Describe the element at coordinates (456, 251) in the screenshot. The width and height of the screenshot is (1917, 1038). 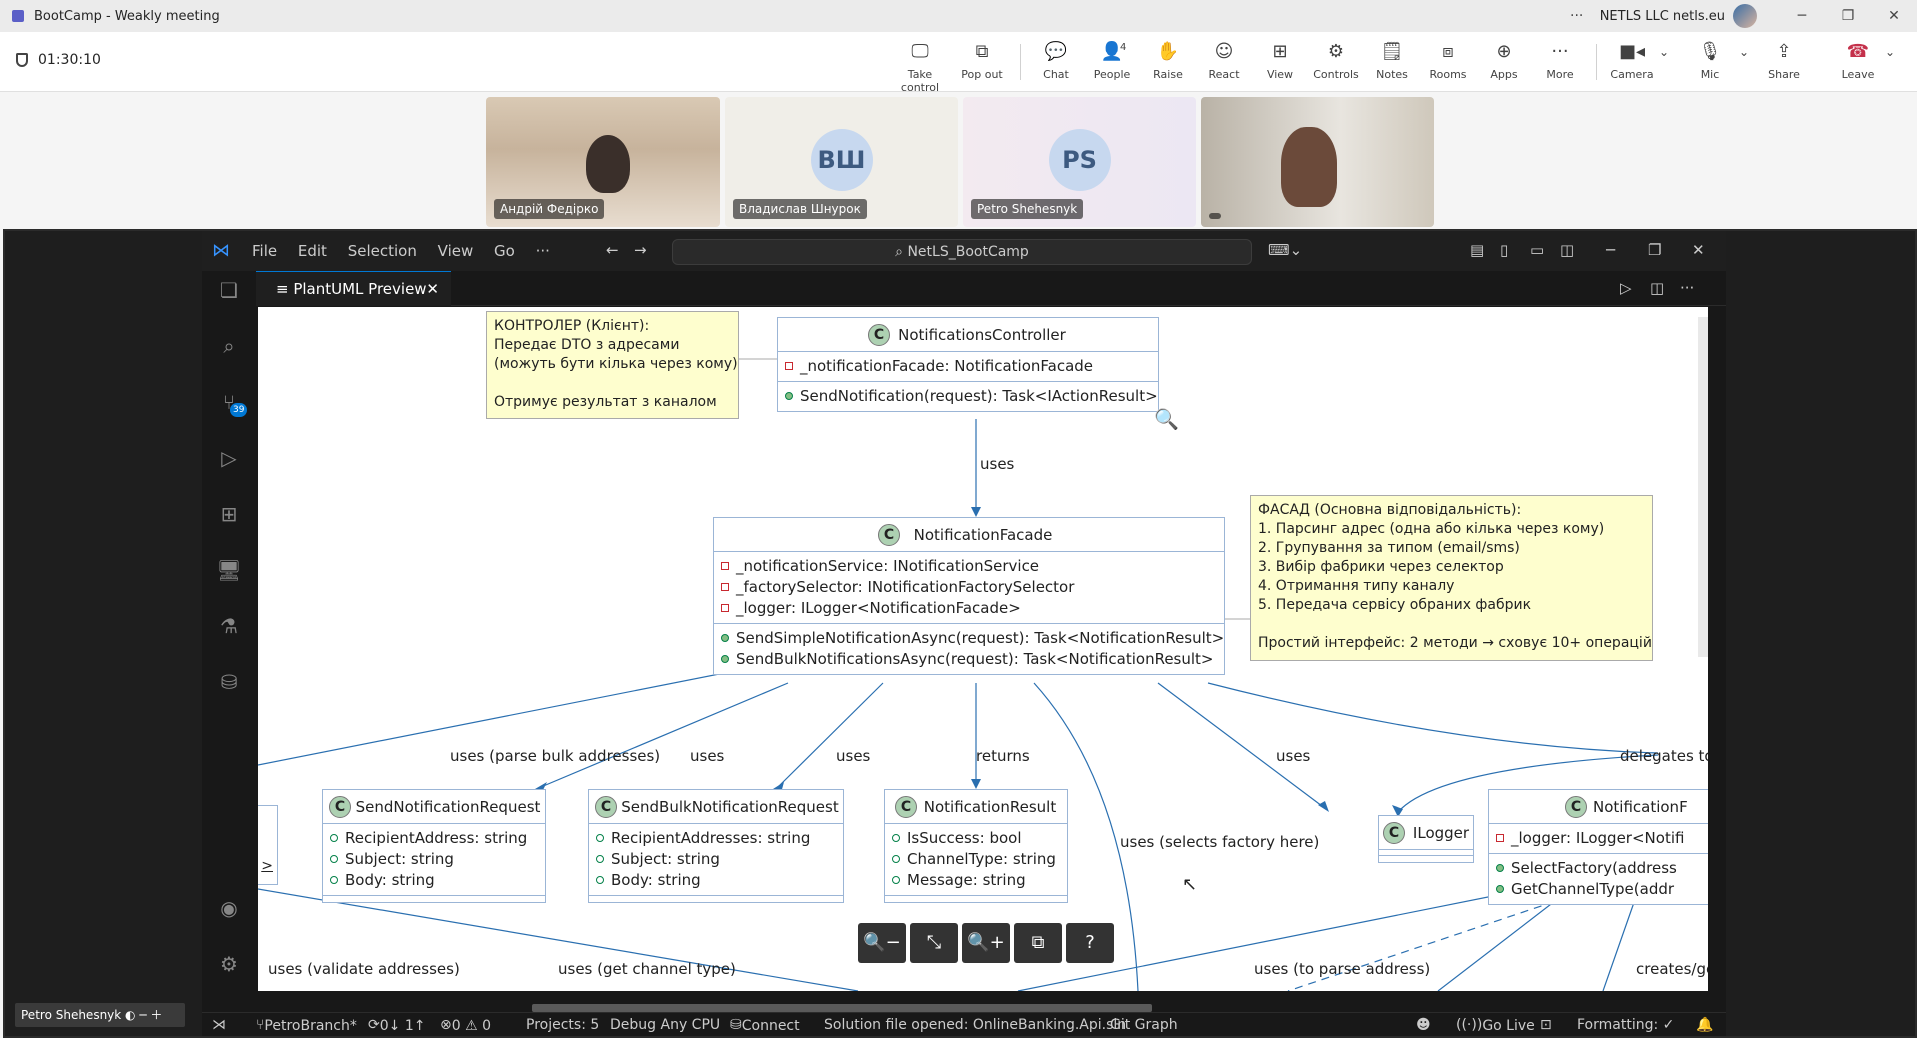
I see `menu-view: View` at that location.